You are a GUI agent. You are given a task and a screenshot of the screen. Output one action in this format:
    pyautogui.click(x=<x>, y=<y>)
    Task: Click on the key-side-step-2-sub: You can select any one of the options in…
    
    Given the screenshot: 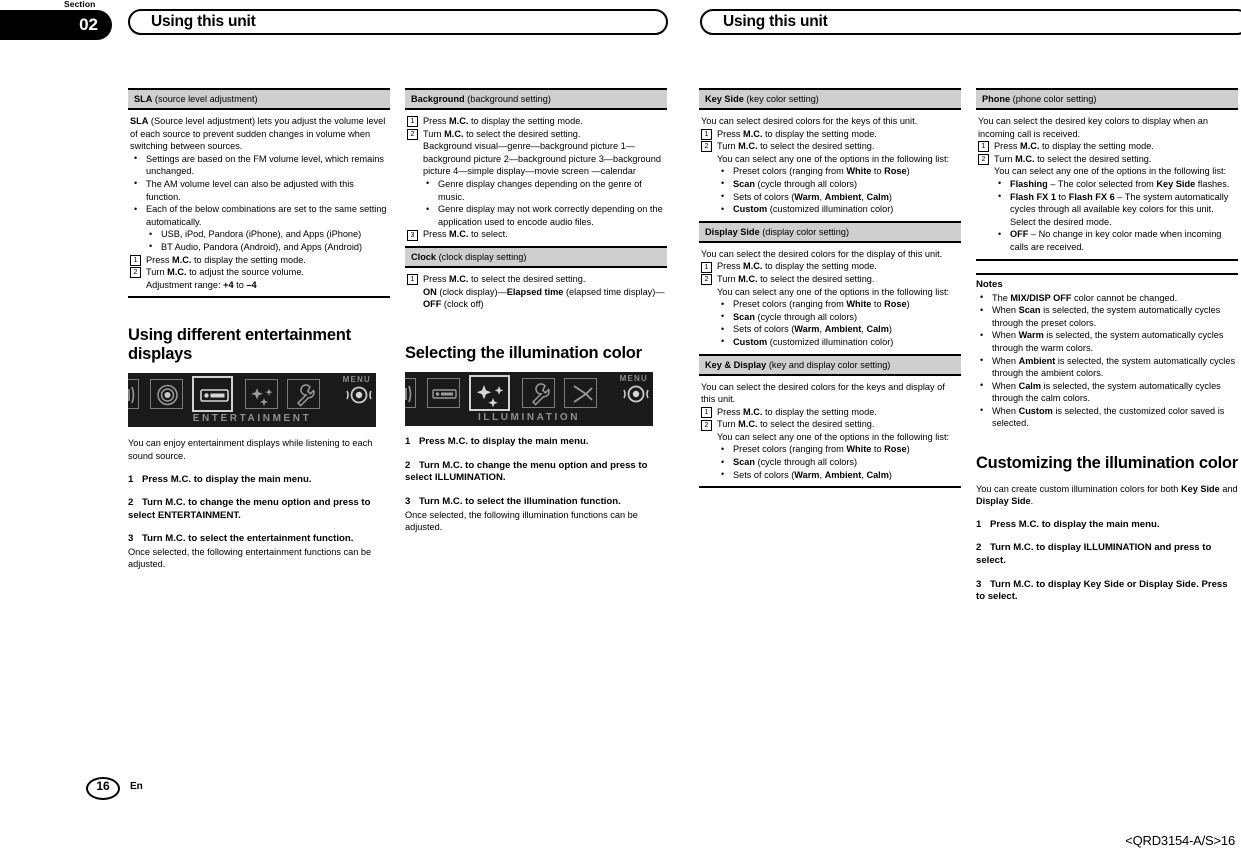 What is the action you would take?
    pyautogui.click(x=833, y=158)
    